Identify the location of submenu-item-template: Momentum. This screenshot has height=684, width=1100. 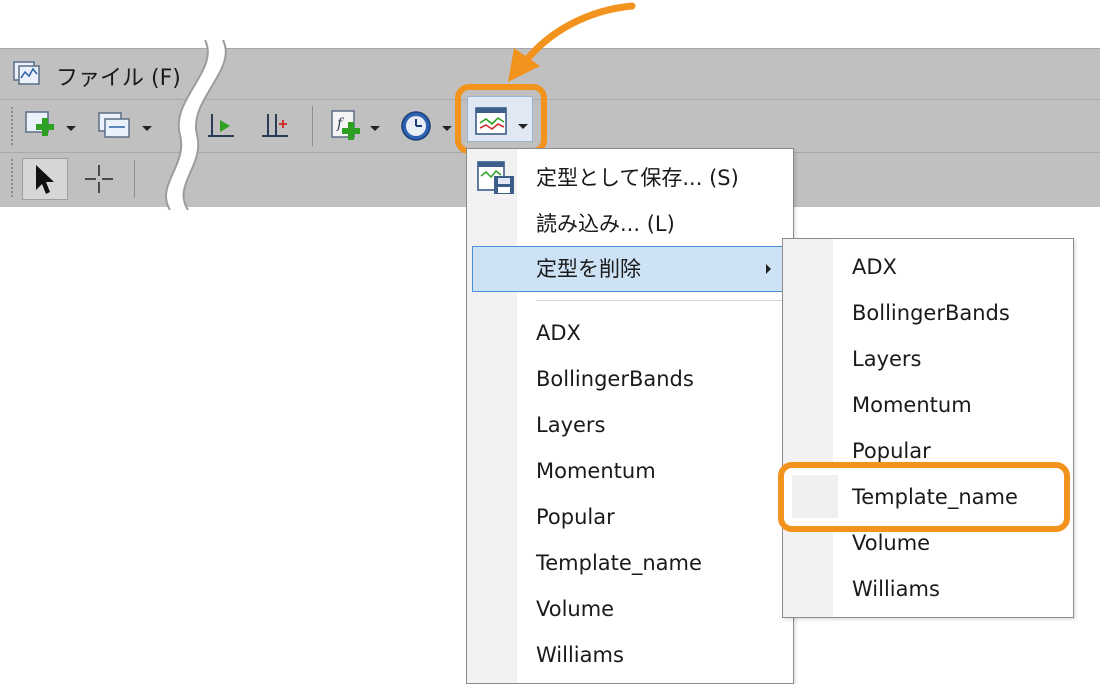
(912, 405).